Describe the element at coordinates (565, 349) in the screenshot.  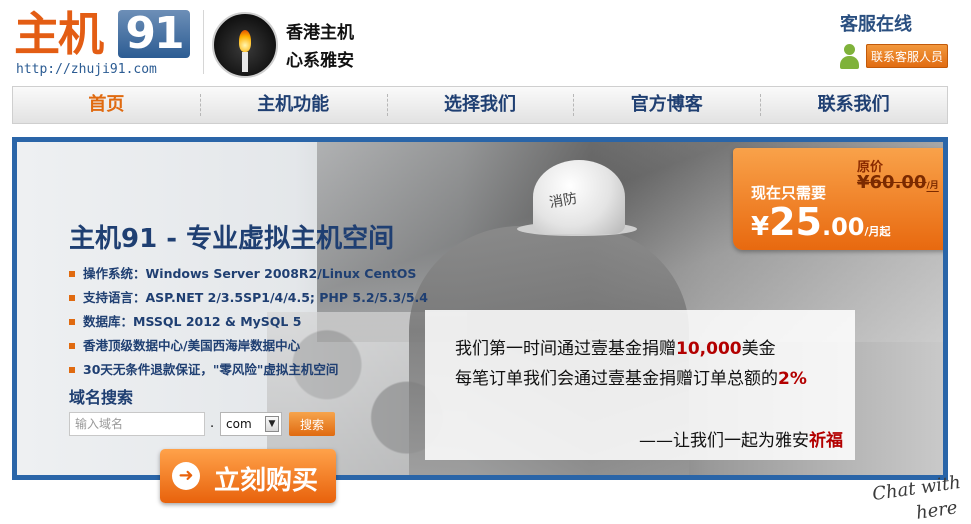
I see `donation-line1-text: 我们第一时间通过壹基金捐赠` at that location.